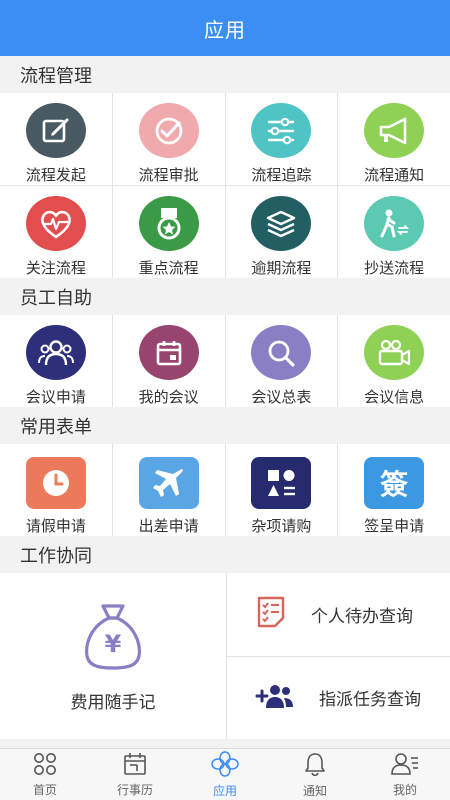 The width and height of the screenshot is (450, 800). I want to click on calendar-tab-icon, so click(135, 765).